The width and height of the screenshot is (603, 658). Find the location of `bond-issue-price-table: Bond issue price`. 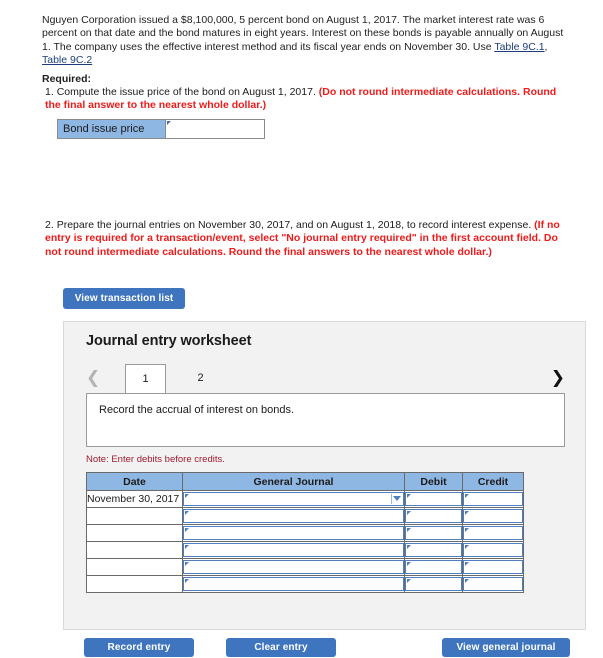

bond-issue-price-table: Bond issue price is located at coordinates (161, 129).